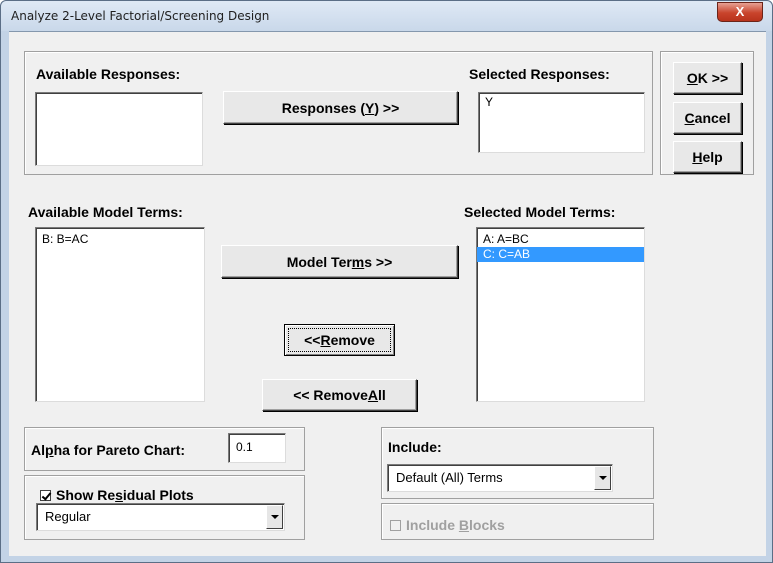 Image resolution: width=773 pixels, height=563 pixels. I want to click on list-item: A: A=BC, so click(560, 239).